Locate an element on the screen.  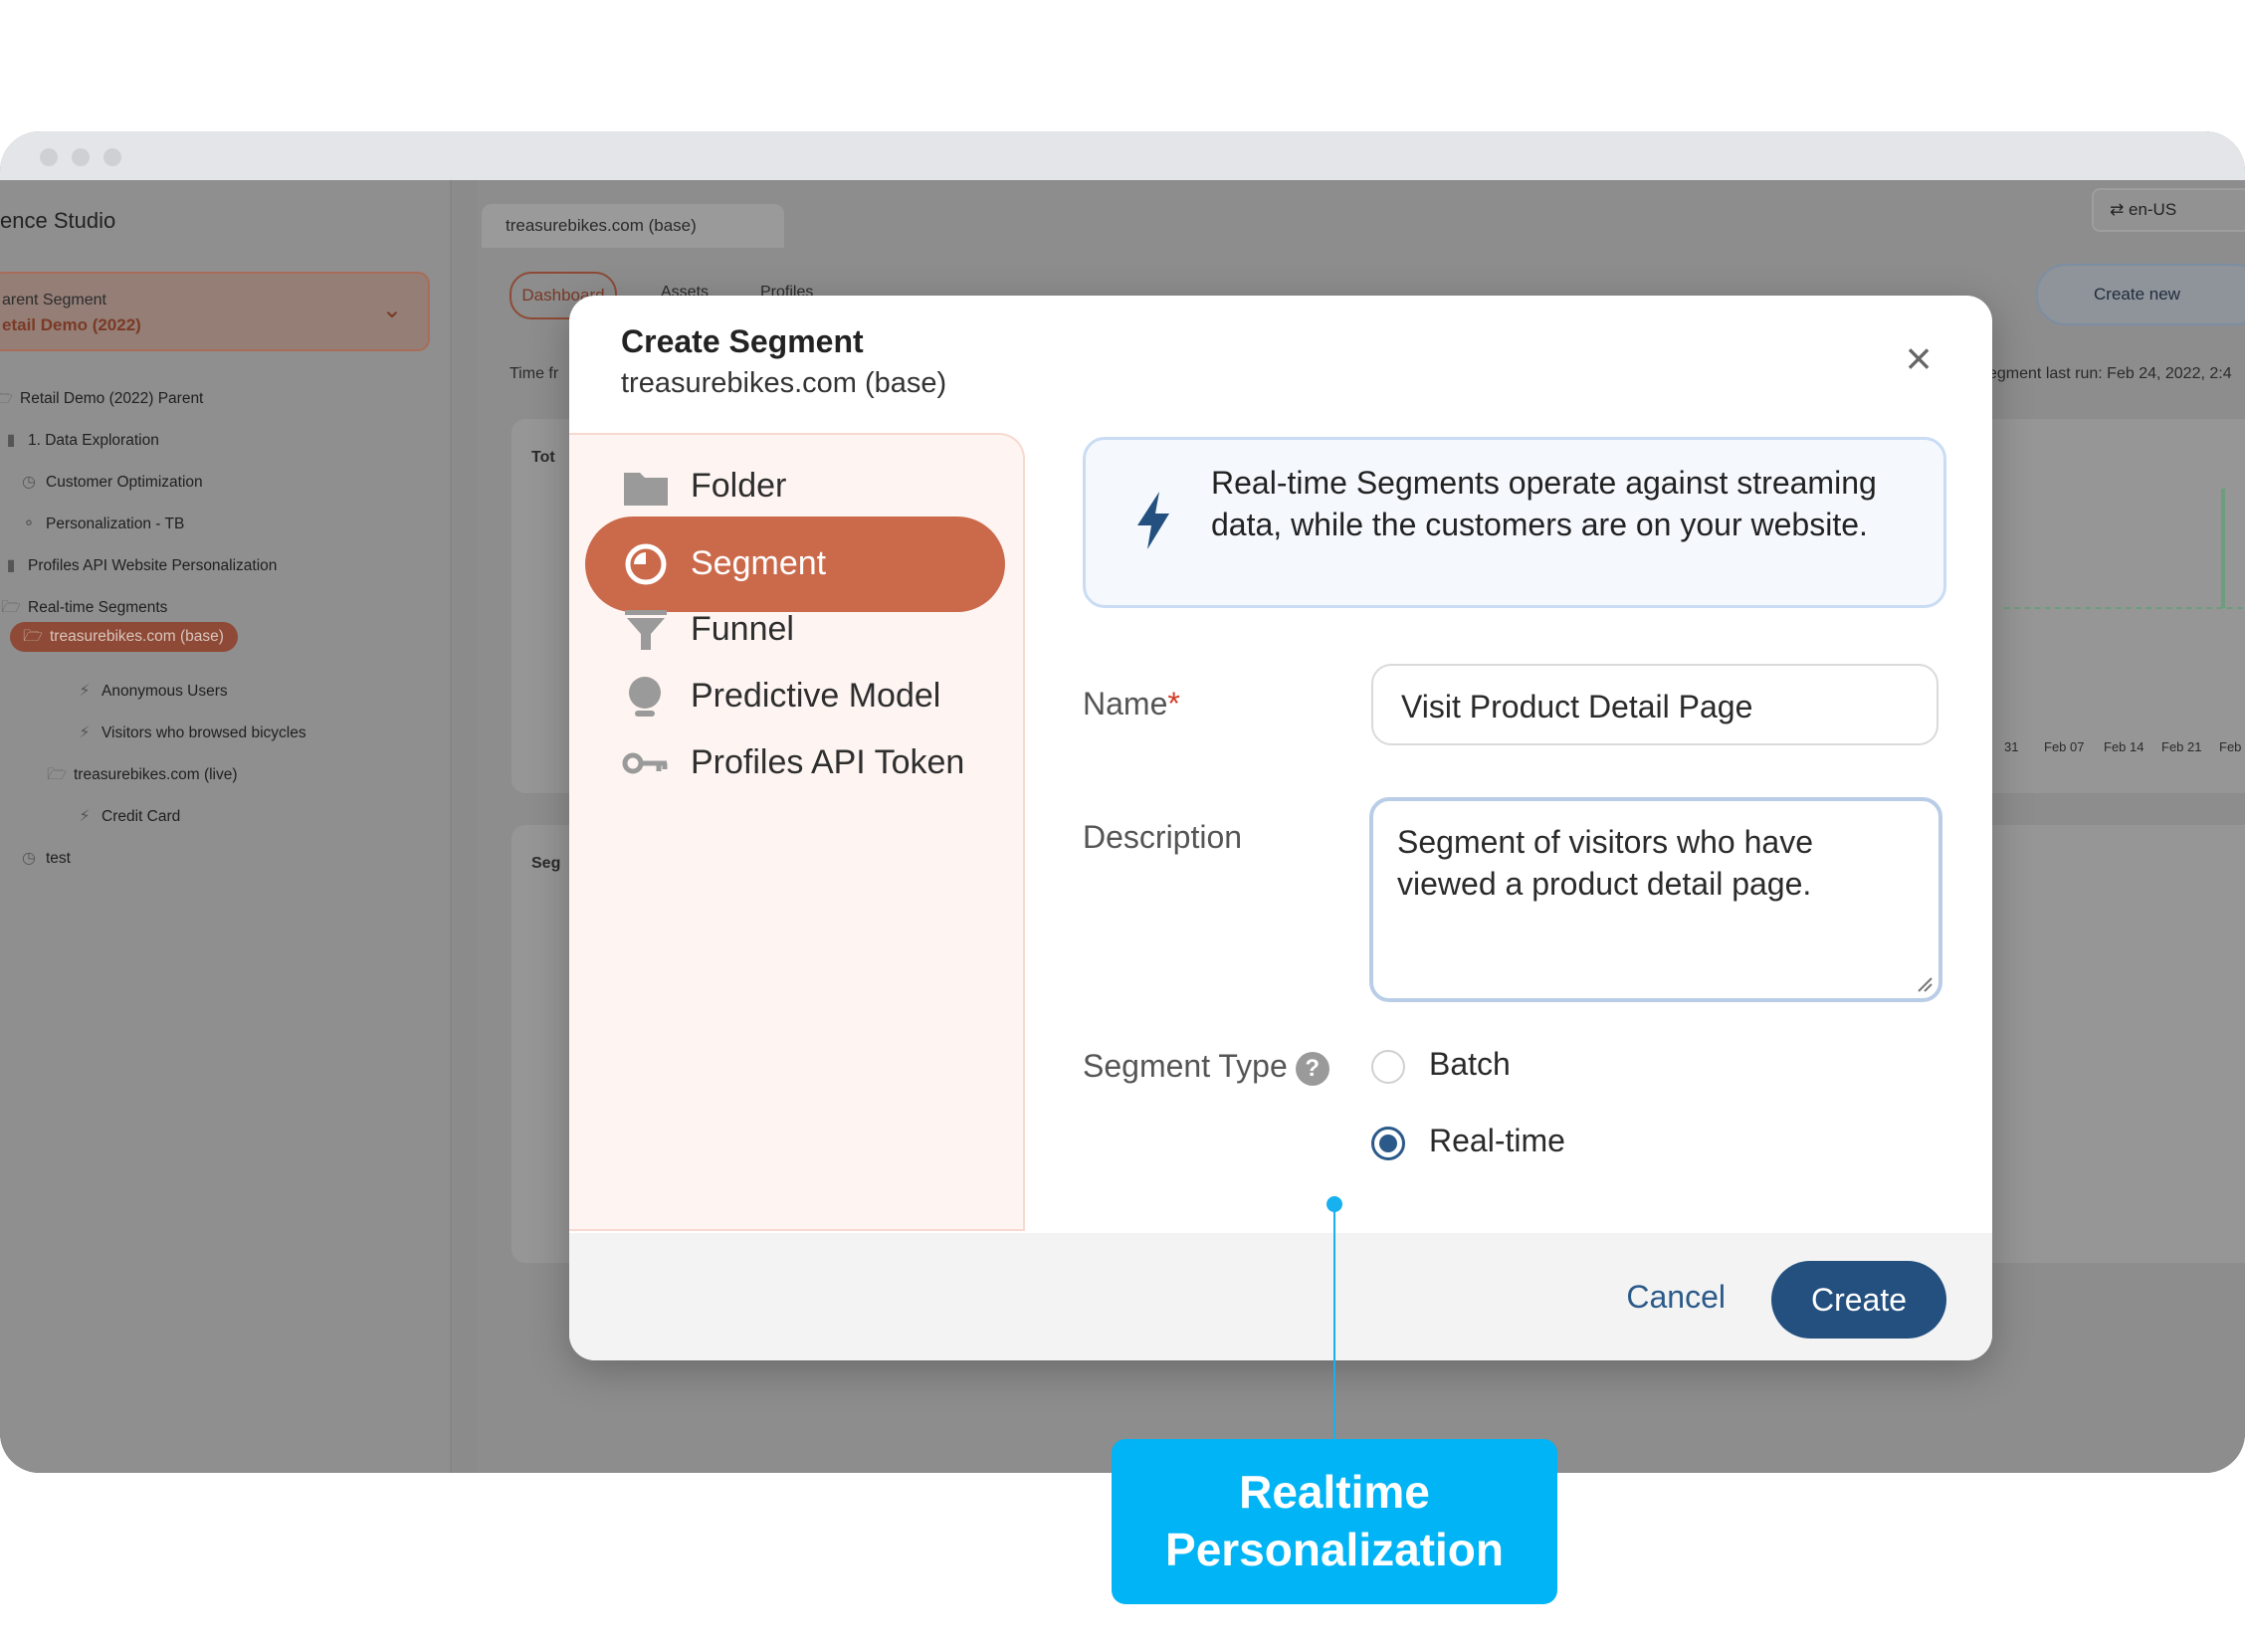
bolt-icon is located at coordinates (1153, 520).